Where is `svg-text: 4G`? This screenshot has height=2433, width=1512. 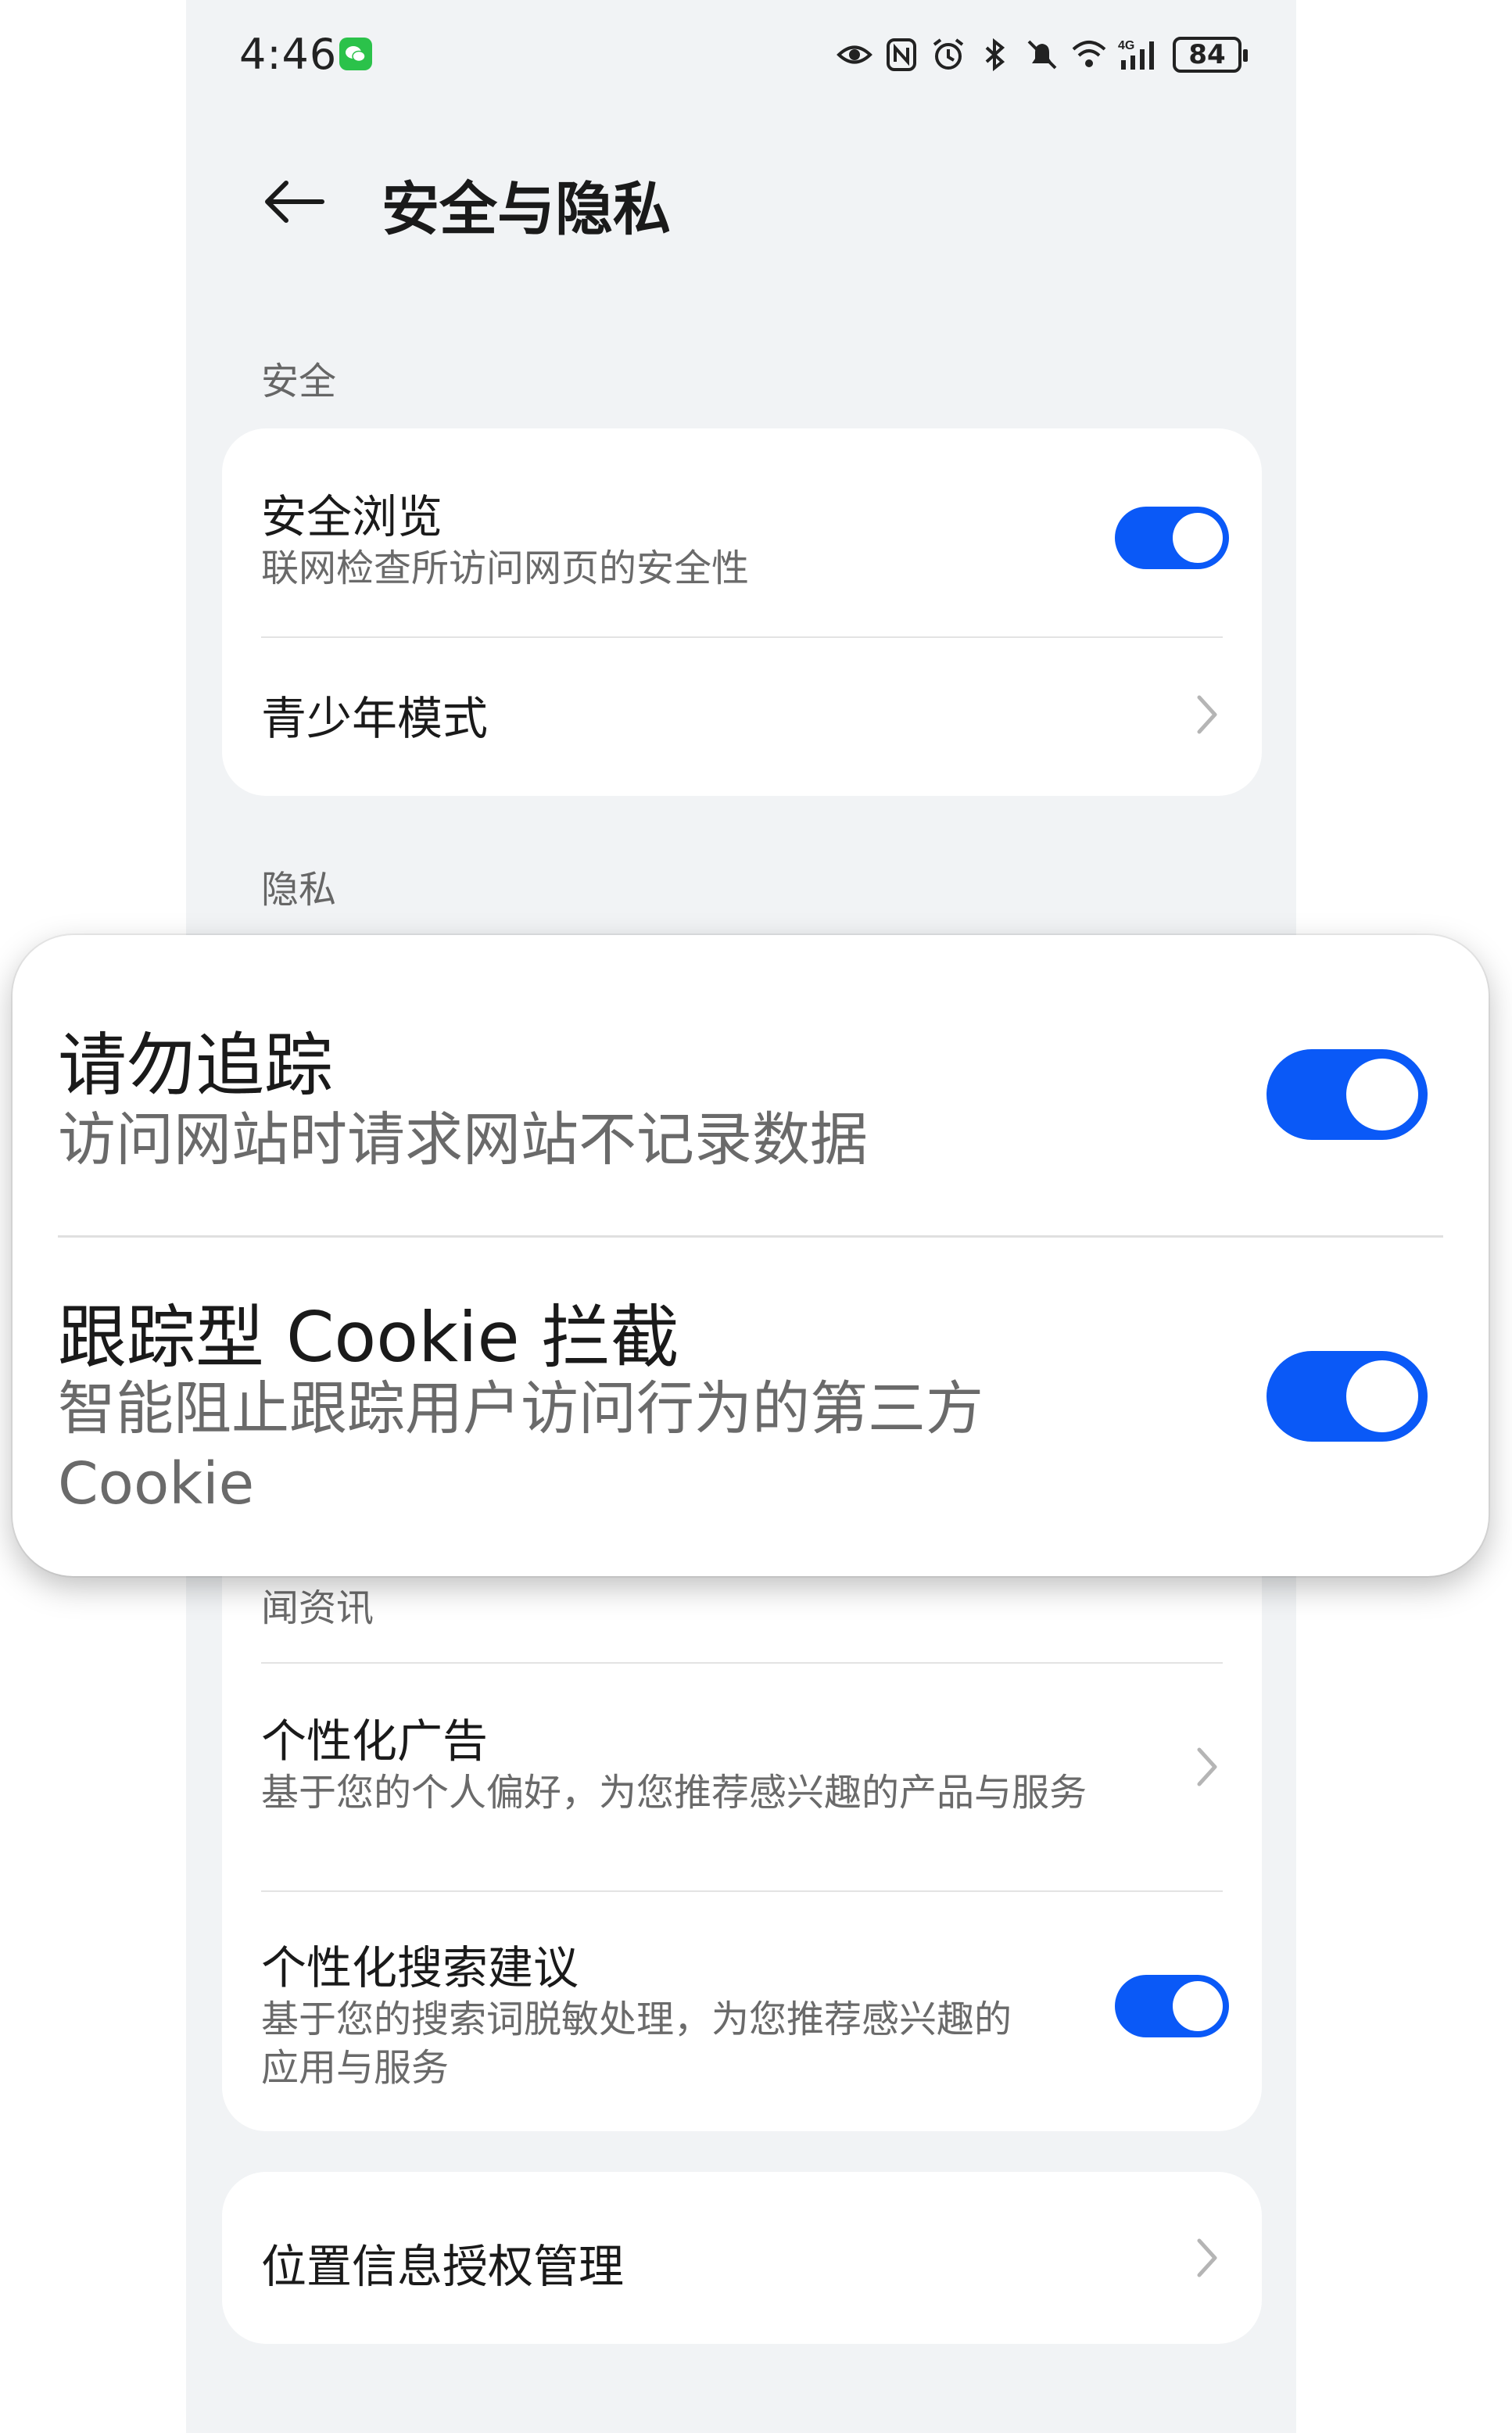 svg-text: 4G is located at coordinates (1126, 45).